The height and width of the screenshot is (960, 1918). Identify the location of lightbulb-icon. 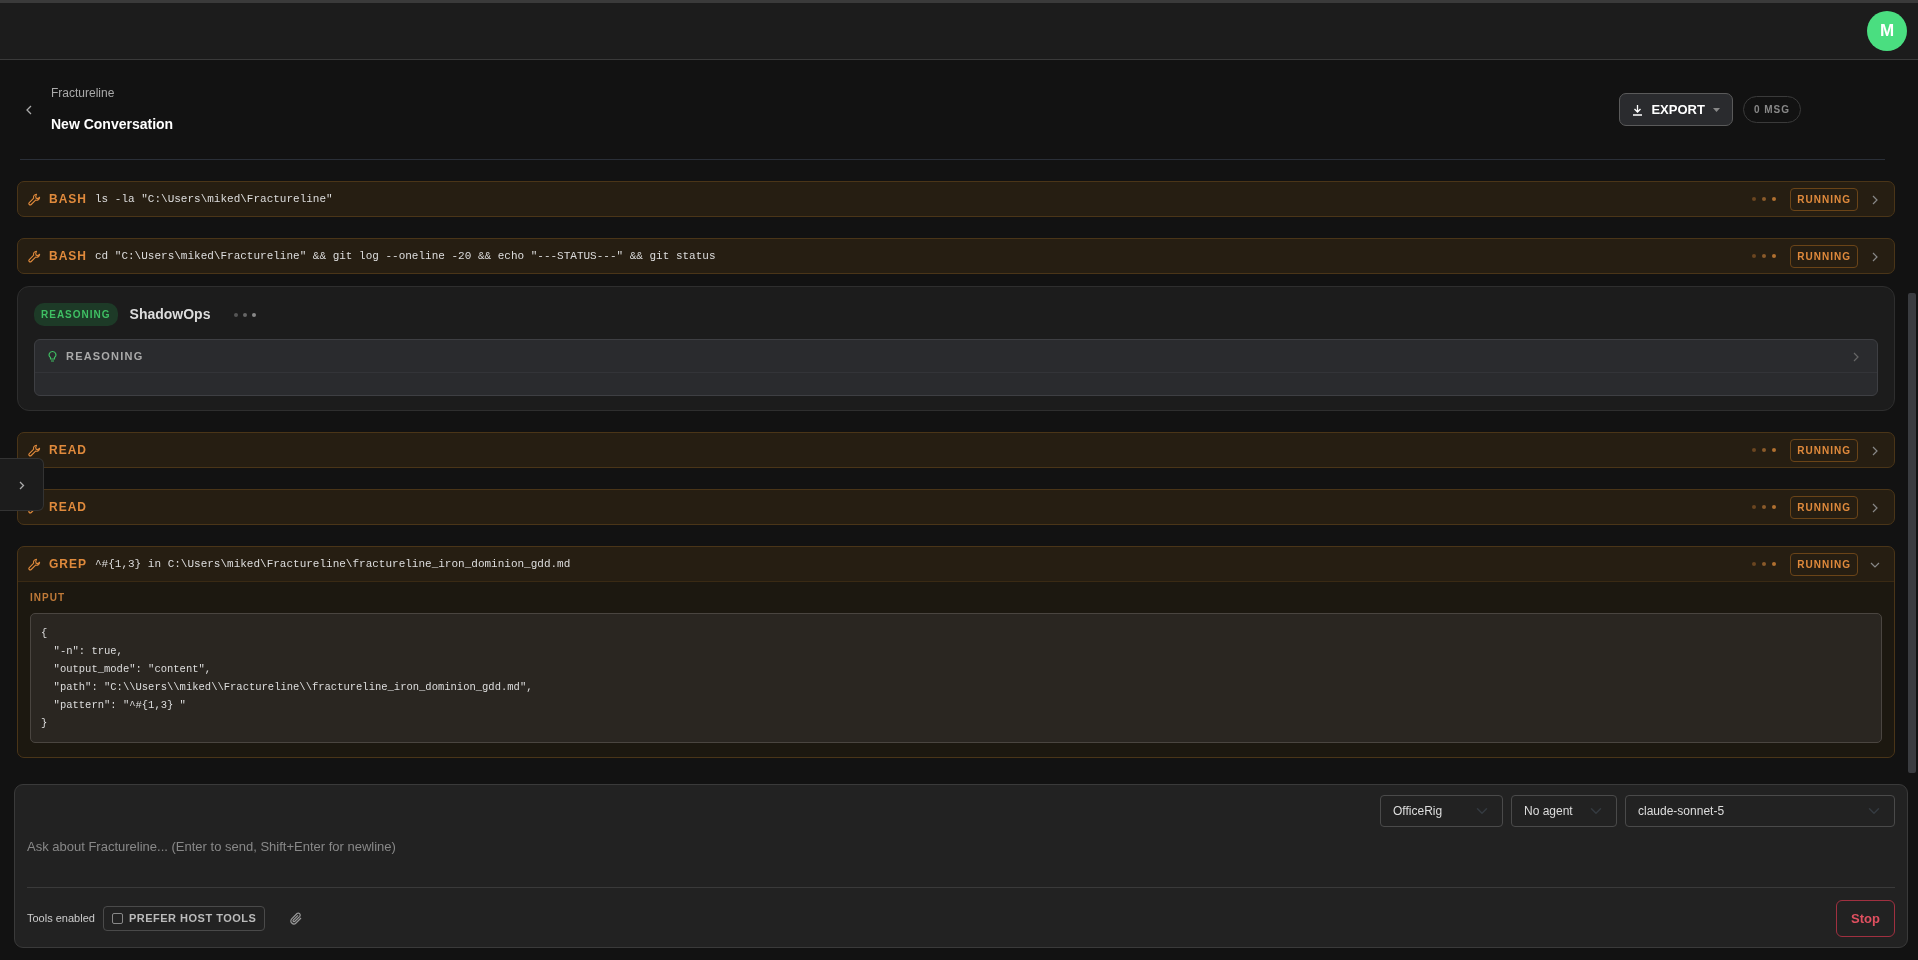
(52, 356).